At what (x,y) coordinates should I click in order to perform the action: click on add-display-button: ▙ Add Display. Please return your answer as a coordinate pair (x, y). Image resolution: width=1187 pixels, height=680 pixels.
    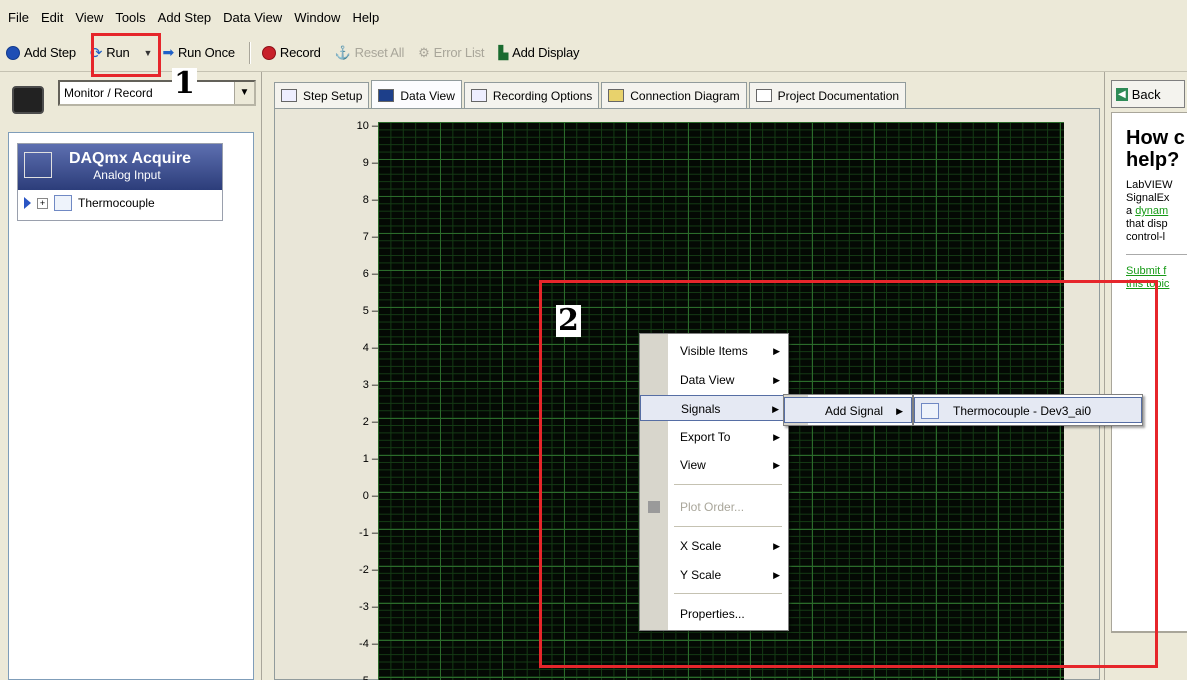
    Looking at the image, I should click on (538, 53).